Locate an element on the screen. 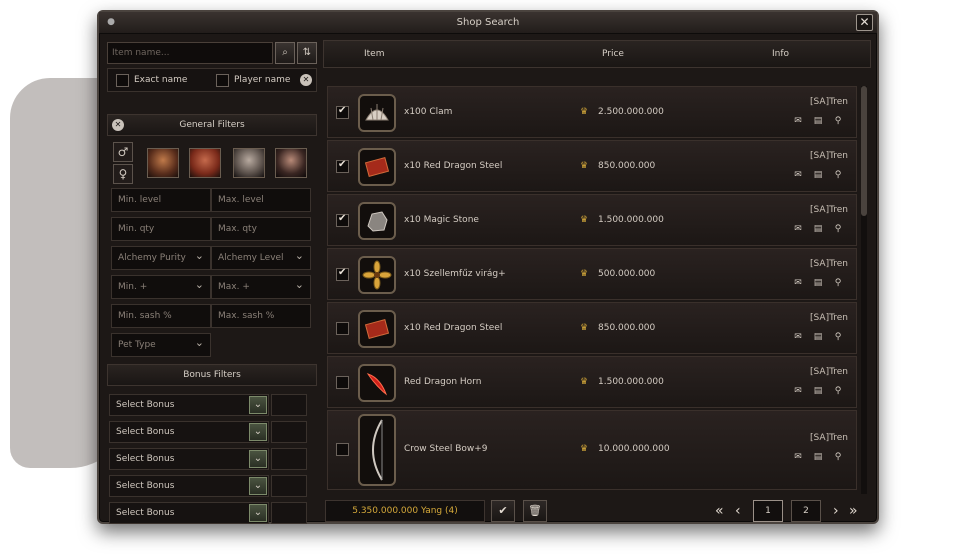 The height and width of the screenshot is (558, 972). sort-button: ⇅ is located at coordinates (307, 53).